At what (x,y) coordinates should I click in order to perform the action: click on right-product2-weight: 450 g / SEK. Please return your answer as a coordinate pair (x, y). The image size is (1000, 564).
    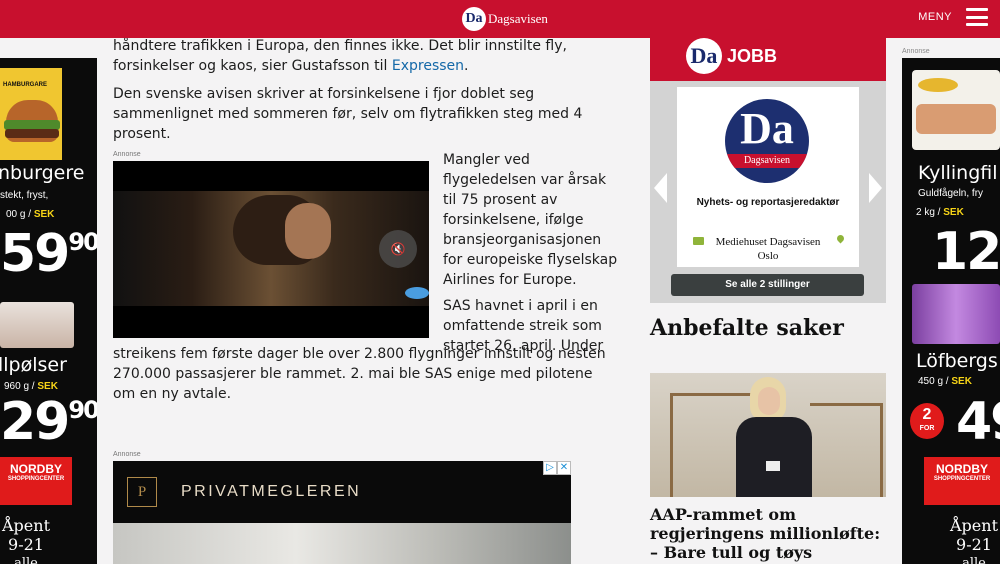
    Looking at the image, I should click on (945, 381).